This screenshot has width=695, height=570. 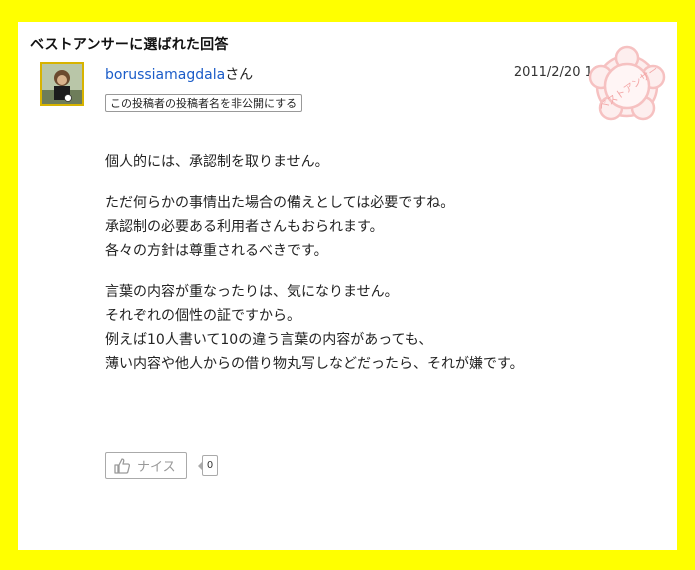 I want to click on best-answer-stamp-icon: ベストアンサー, so click(x=627, y=83).